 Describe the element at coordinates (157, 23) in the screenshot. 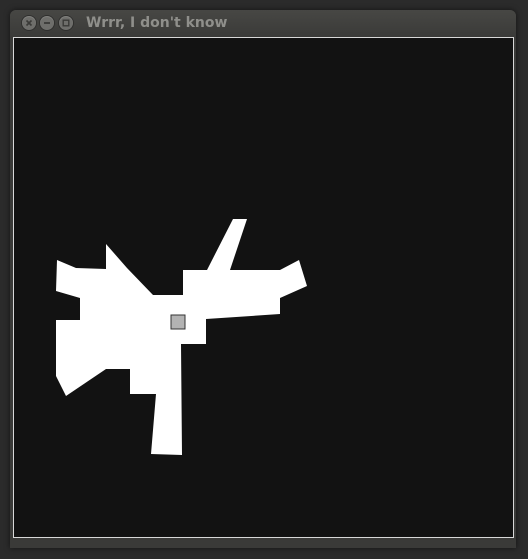

I see `window-title: Wrrr, I don't know` at that location.